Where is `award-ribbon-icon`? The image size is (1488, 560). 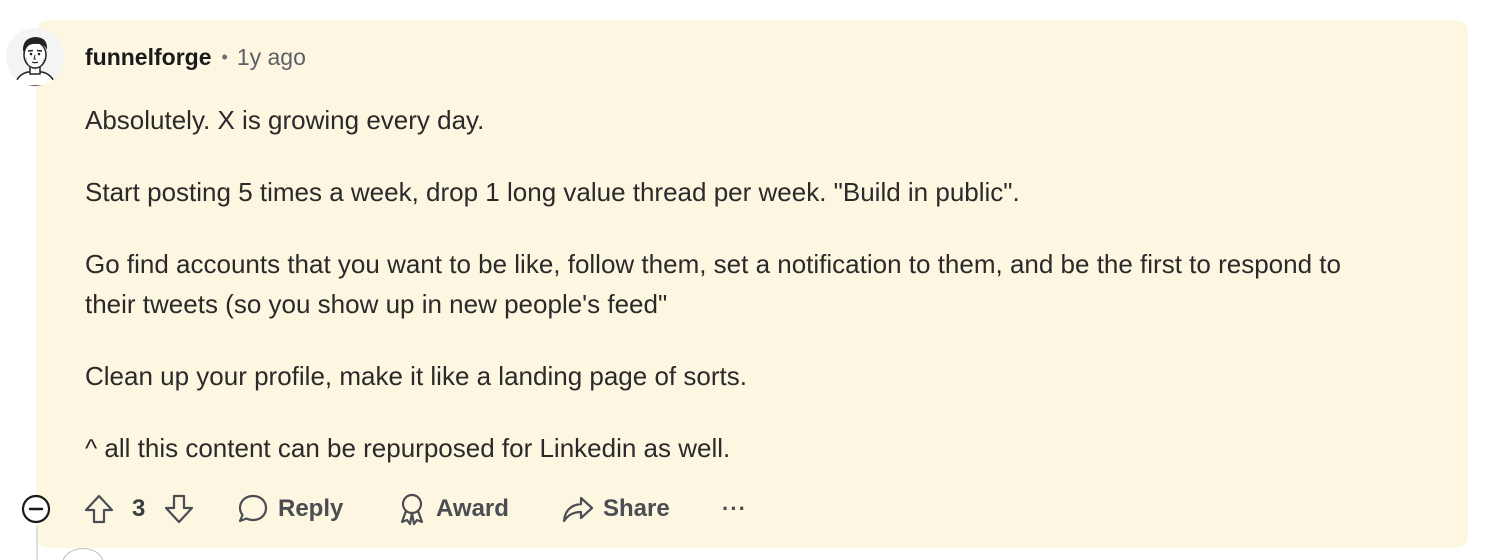 award-ribbon-icon is located at coordinates (412, 509).